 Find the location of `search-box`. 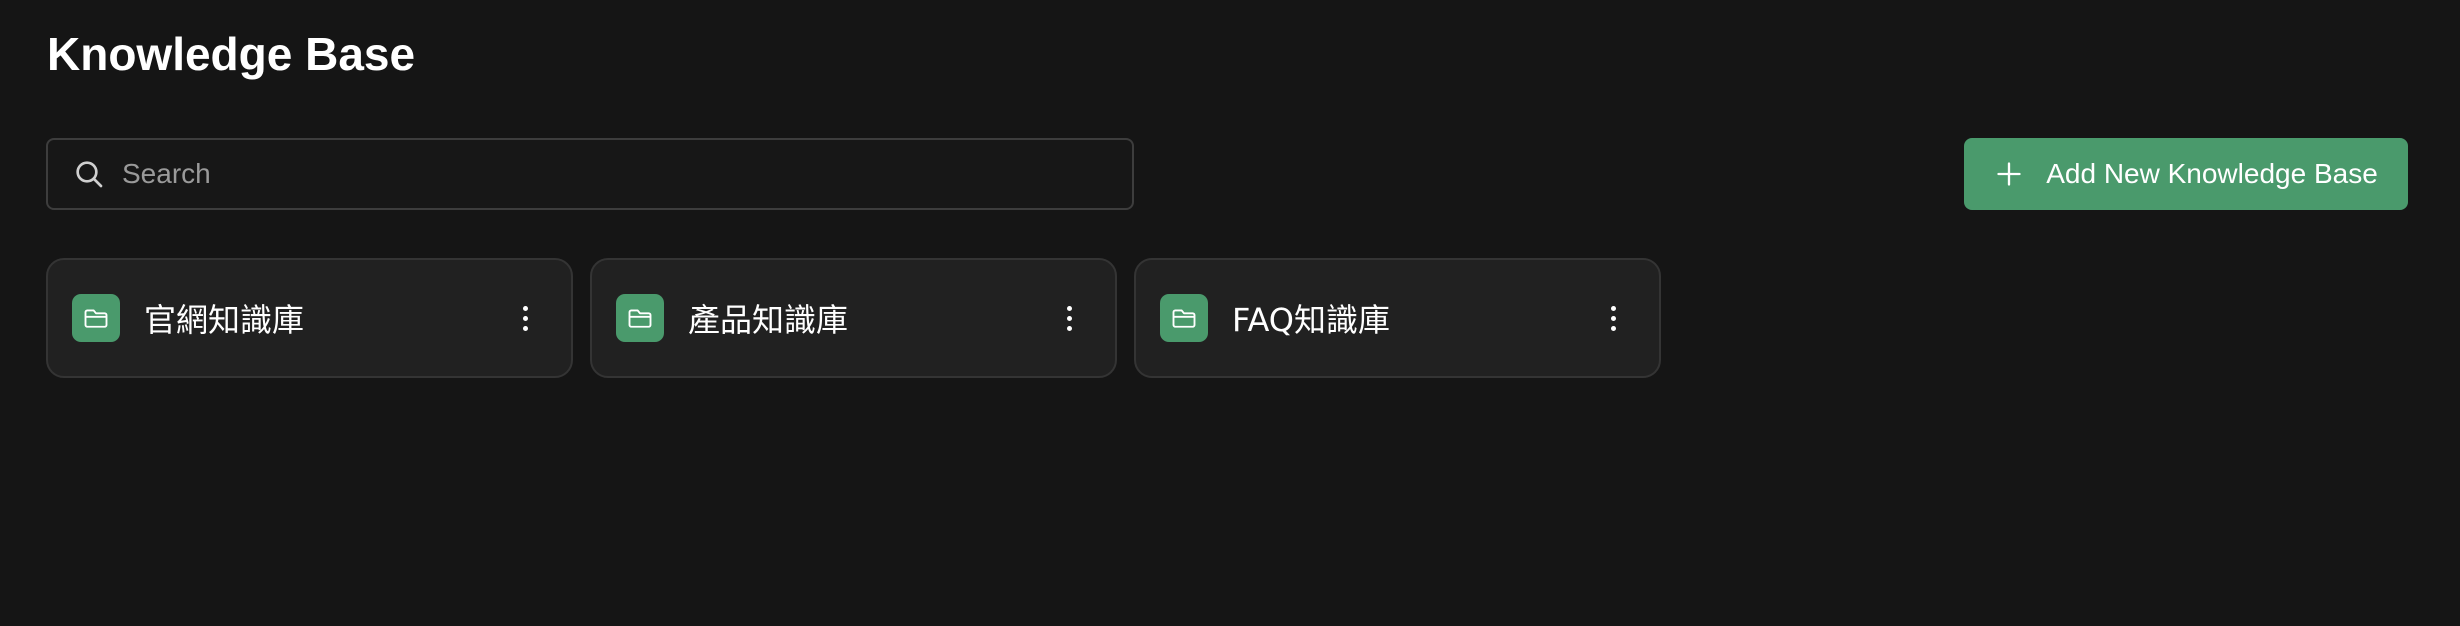

search-box is located at coordinates (590, 174).